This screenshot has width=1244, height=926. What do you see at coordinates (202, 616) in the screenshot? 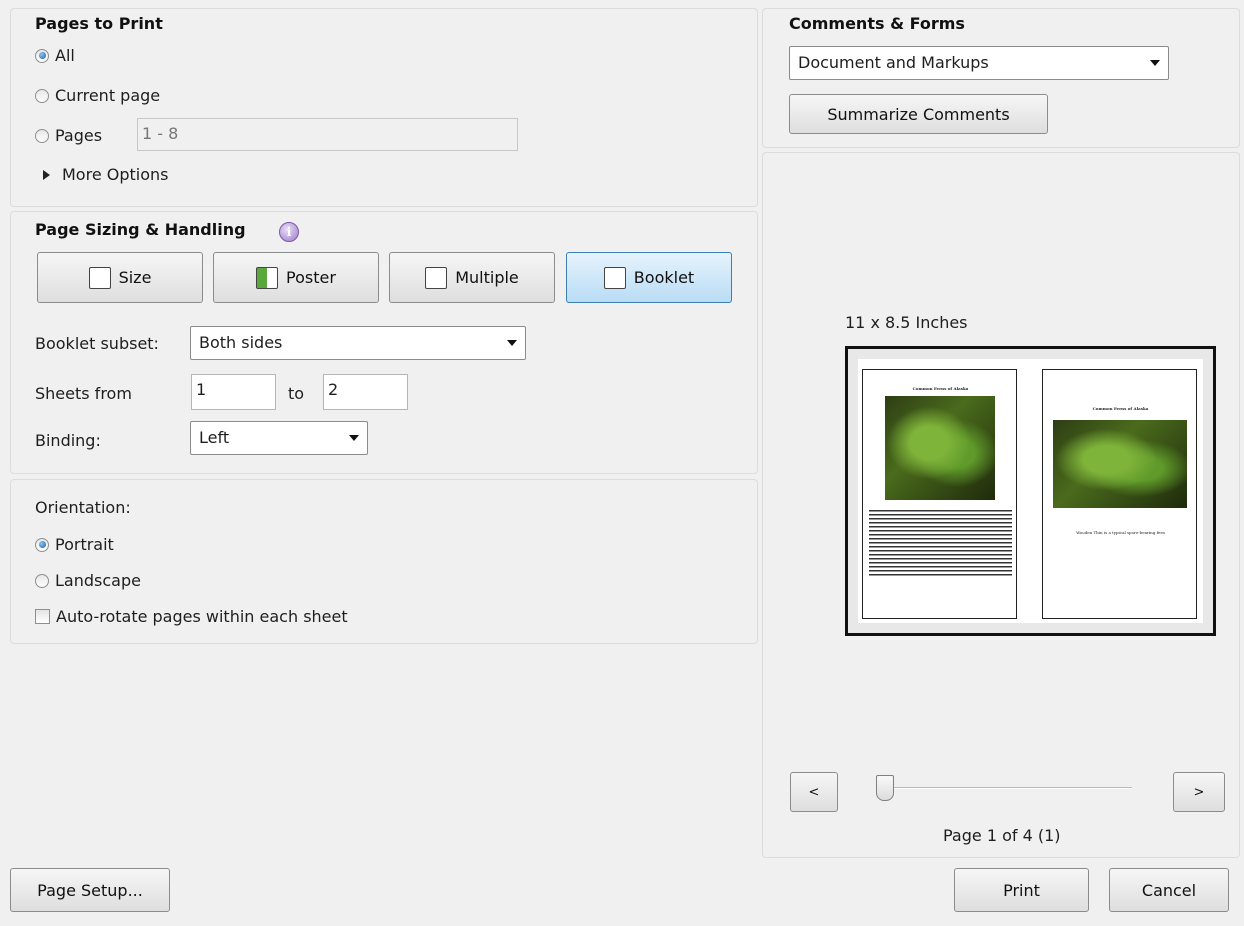
I see `auto-rotate-label: Auto-rotate pages within each sheet` at bounding box center [202, 616].